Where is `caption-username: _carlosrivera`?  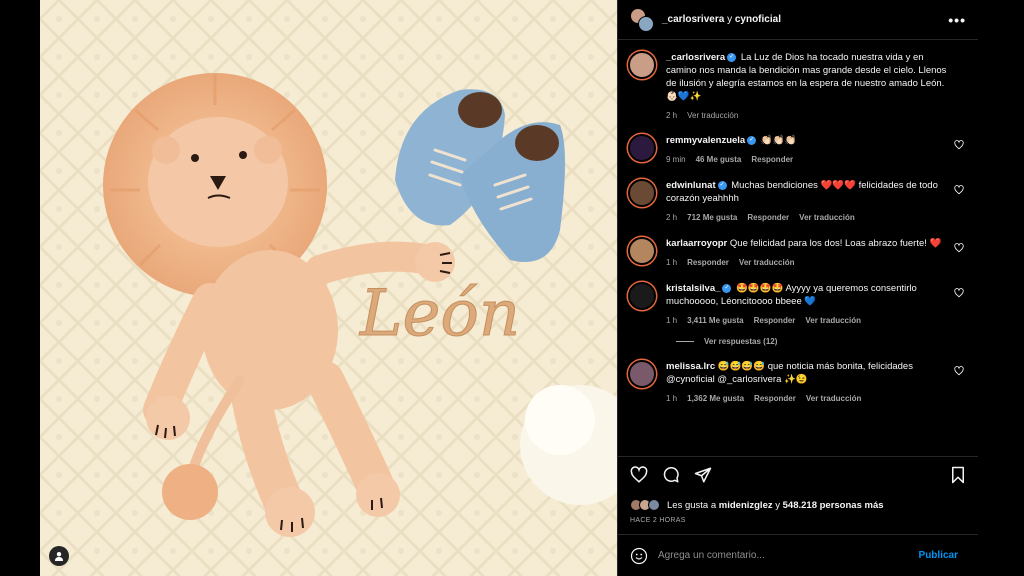 caption-username: _carlosrivera is located at coordinates (695, 57).